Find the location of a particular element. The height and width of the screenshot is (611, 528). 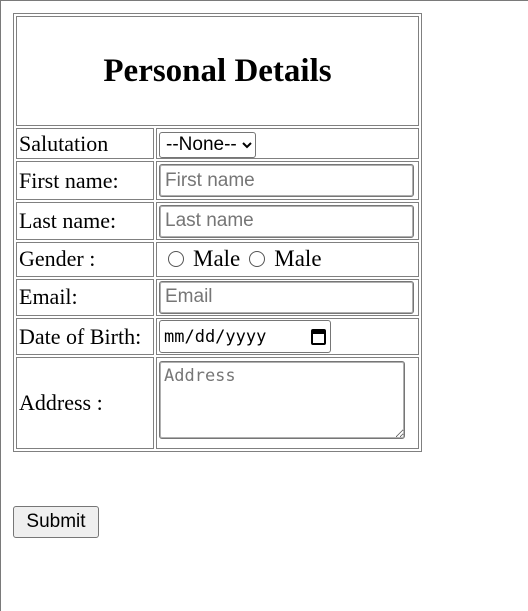

dob-cell: mm/dd/yyyy is located at coordinates (287, 337).